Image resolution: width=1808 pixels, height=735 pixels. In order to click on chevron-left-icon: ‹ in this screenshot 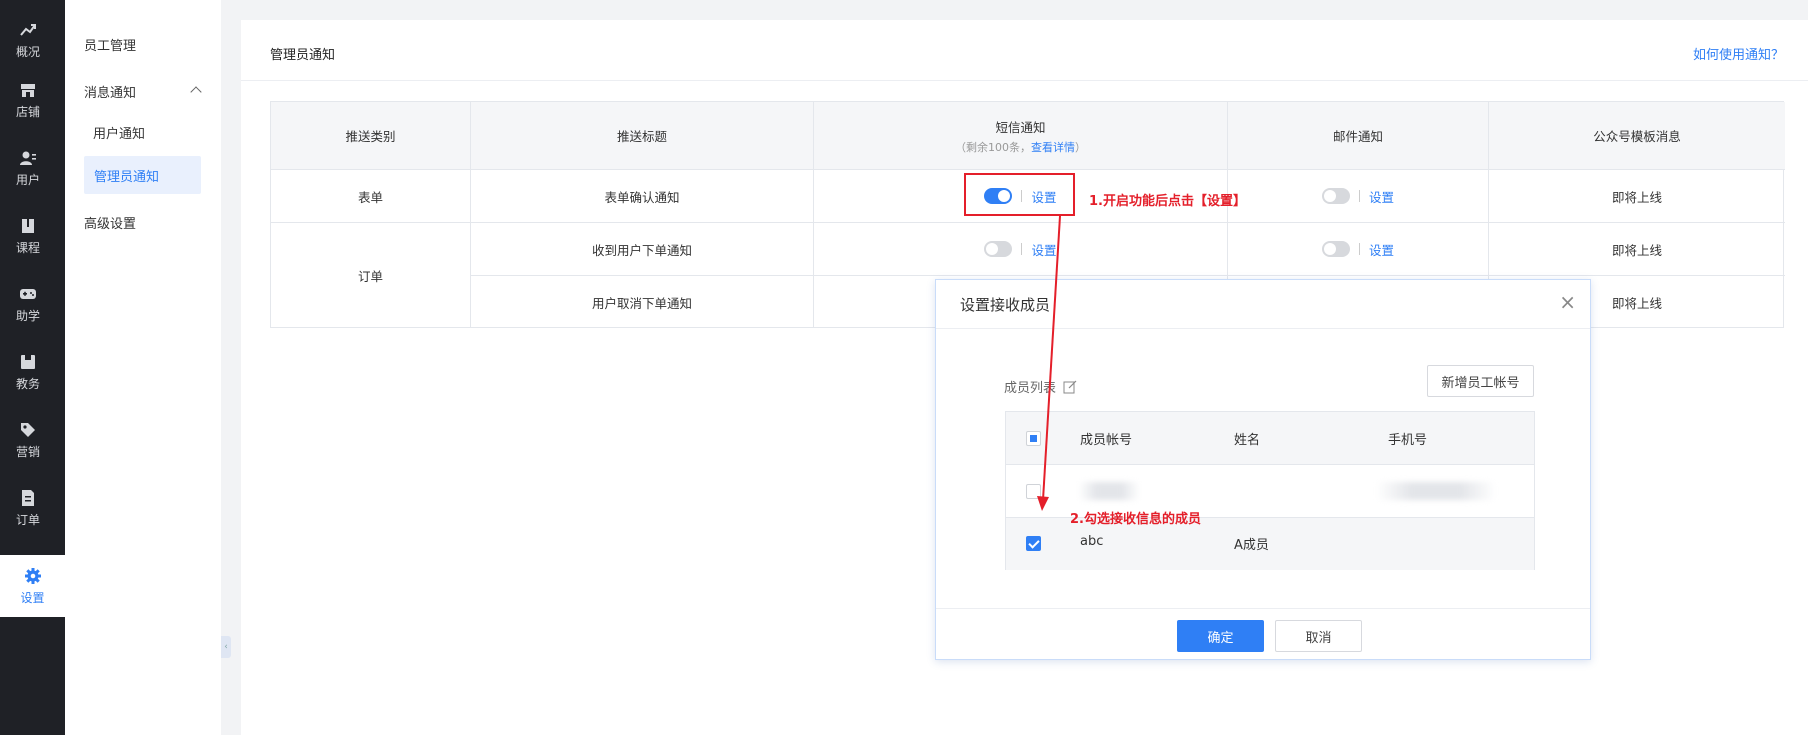, I will do `click(226, 647)`.